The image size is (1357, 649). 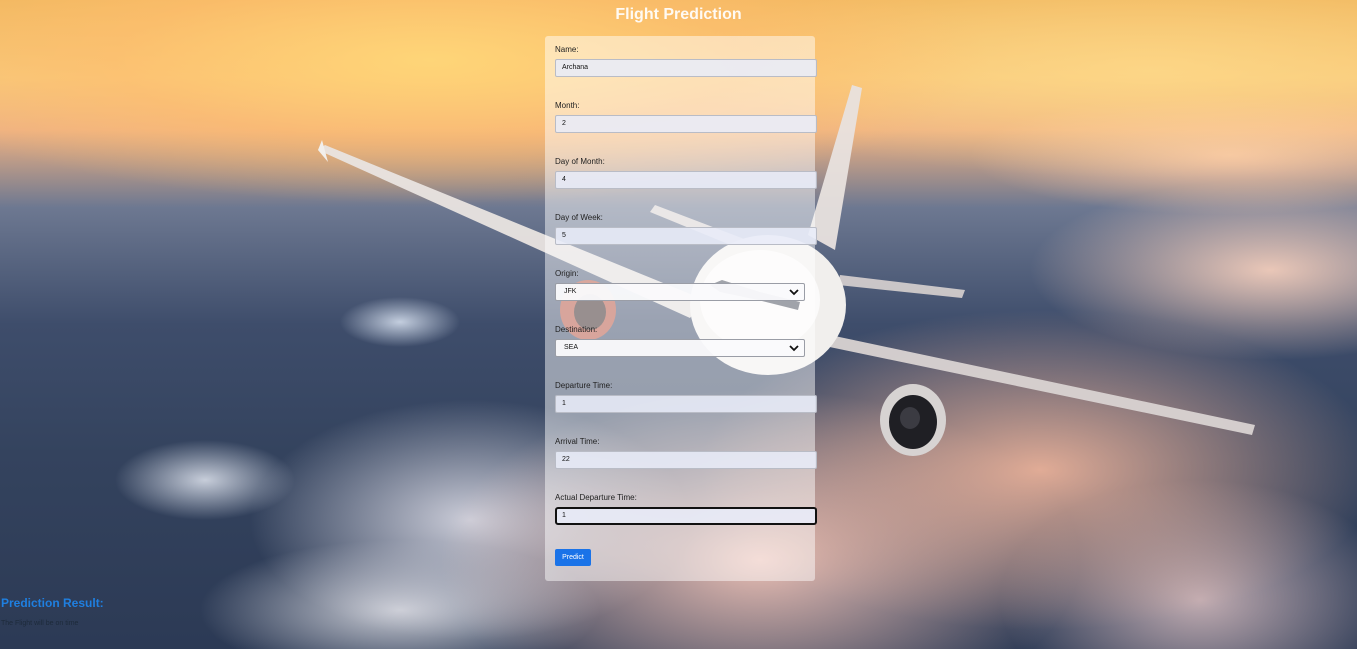 What do you see at coordinates (596, 497) in the screenshot?
I see `actual-departure-time-label: Actual Departure Time:` at bounding box center [596, 497].